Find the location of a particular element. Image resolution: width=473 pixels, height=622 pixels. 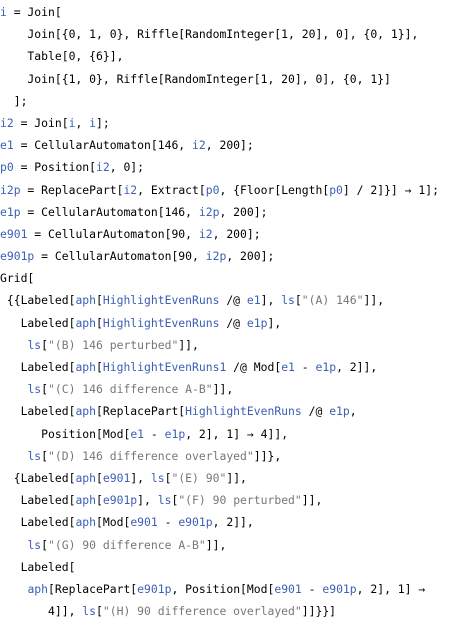

code-text: , 200]; is located at coordinates (229, 145).